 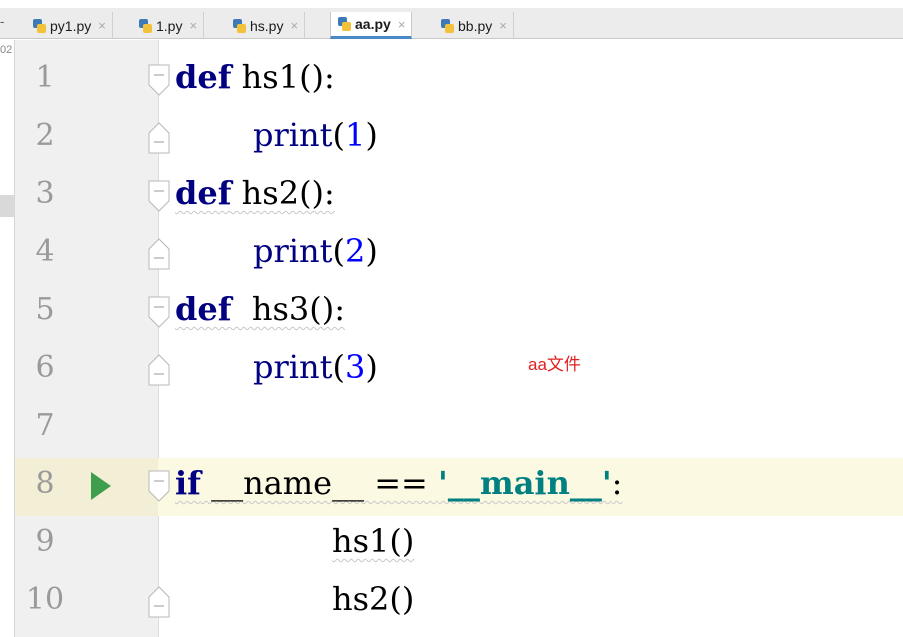 I want to click on line-number: 6, so click(x=45, y=367).